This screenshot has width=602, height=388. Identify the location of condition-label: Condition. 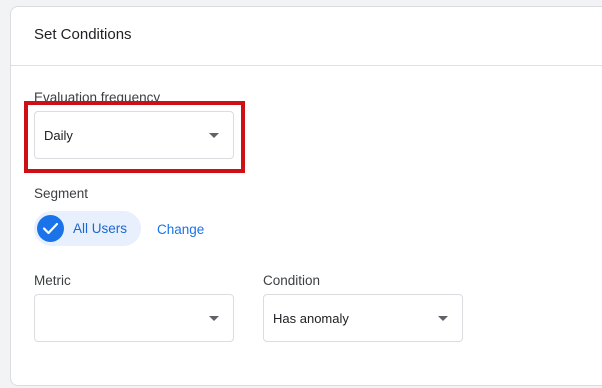
(292, 280).